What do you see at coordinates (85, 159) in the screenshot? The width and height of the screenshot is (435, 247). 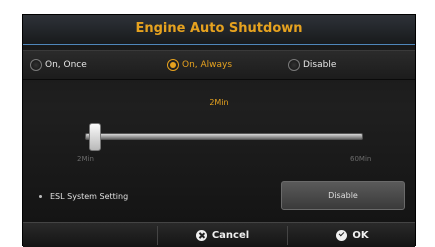 I see `slider-min-label: 2Min` at bounding box center [85, 159].